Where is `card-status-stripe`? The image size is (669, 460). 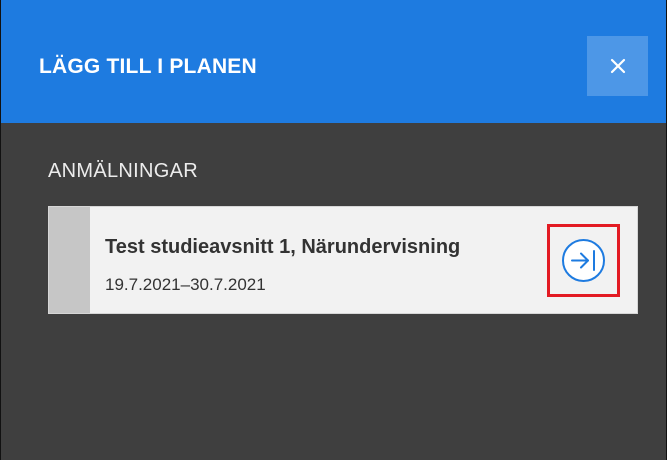
card-status-stripe is located at coordinates (69, 260).